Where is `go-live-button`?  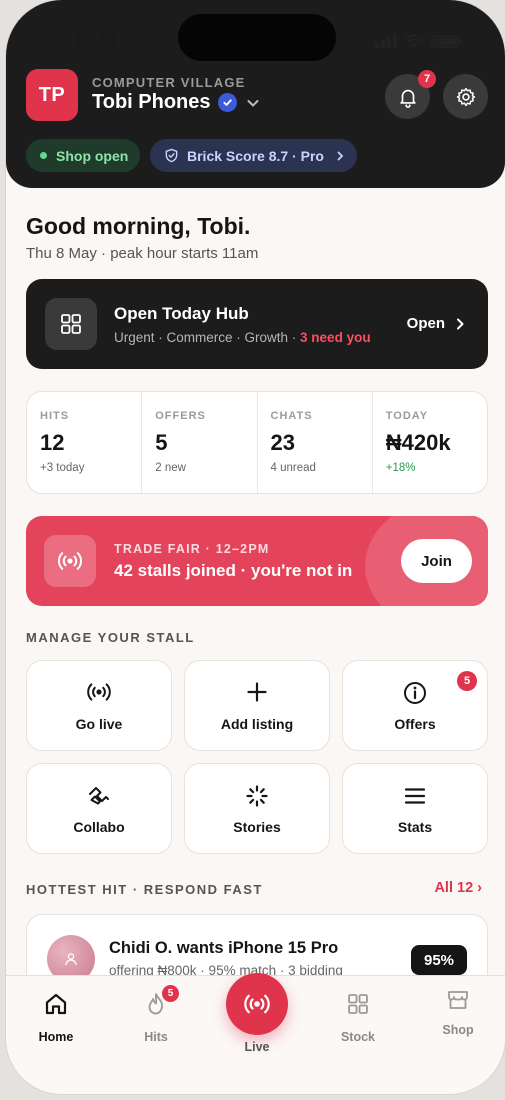
go-live-button is located at coordinates (257, 1004).